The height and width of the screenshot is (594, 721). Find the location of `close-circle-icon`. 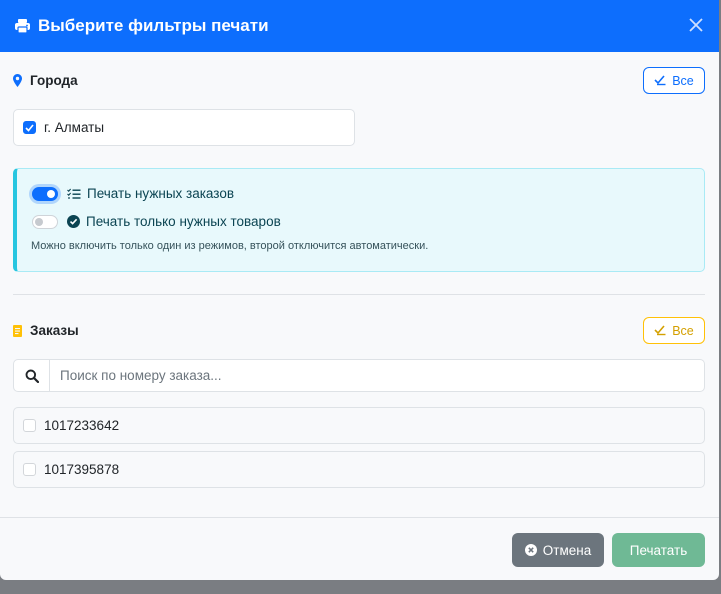

close-circle-icon is located at coordinates (530, 550).